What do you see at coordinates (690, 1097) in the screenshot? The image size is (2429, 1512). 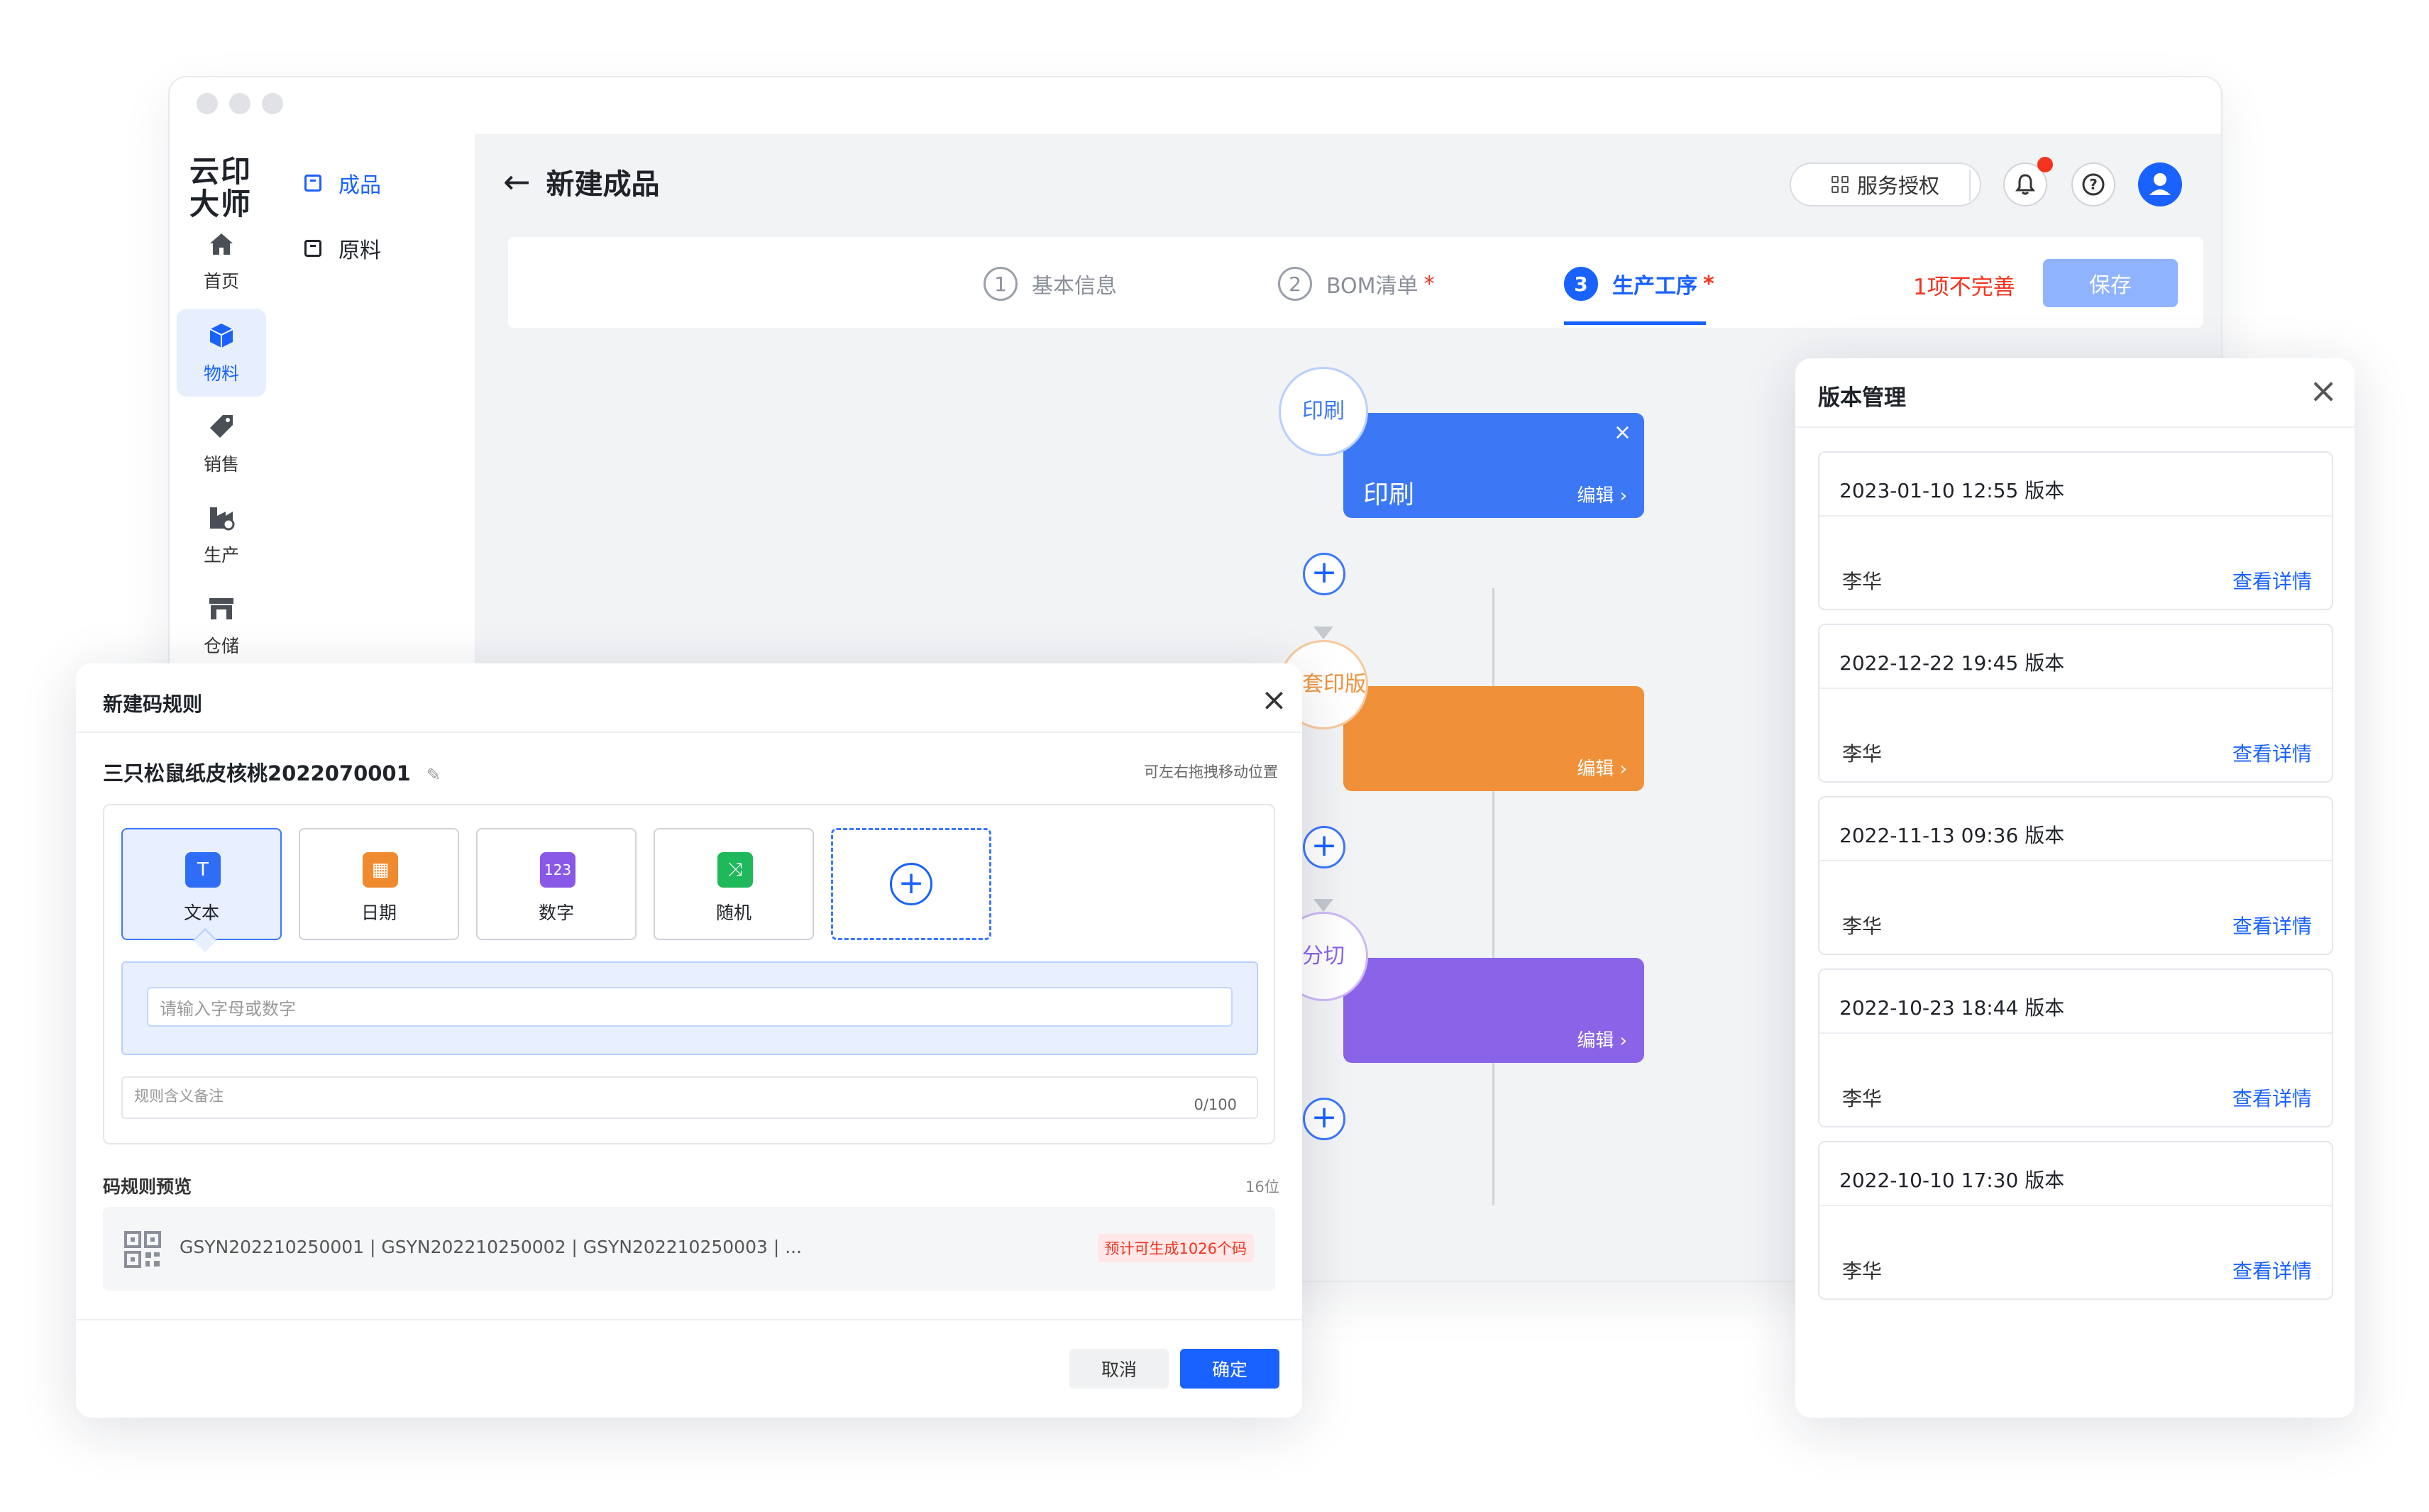 I see `remark-textarea: 规则含义备注 0/100` at bounding box center [690, 1097].